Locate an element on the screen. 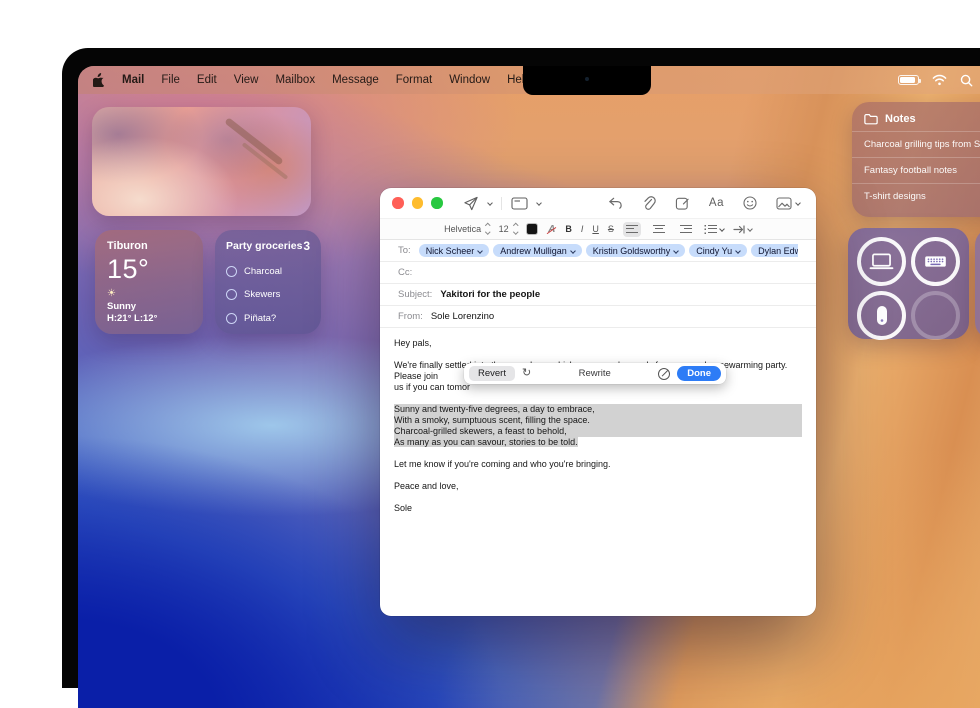  body-closing: Peace and love, is located at coordinates (426, 486).